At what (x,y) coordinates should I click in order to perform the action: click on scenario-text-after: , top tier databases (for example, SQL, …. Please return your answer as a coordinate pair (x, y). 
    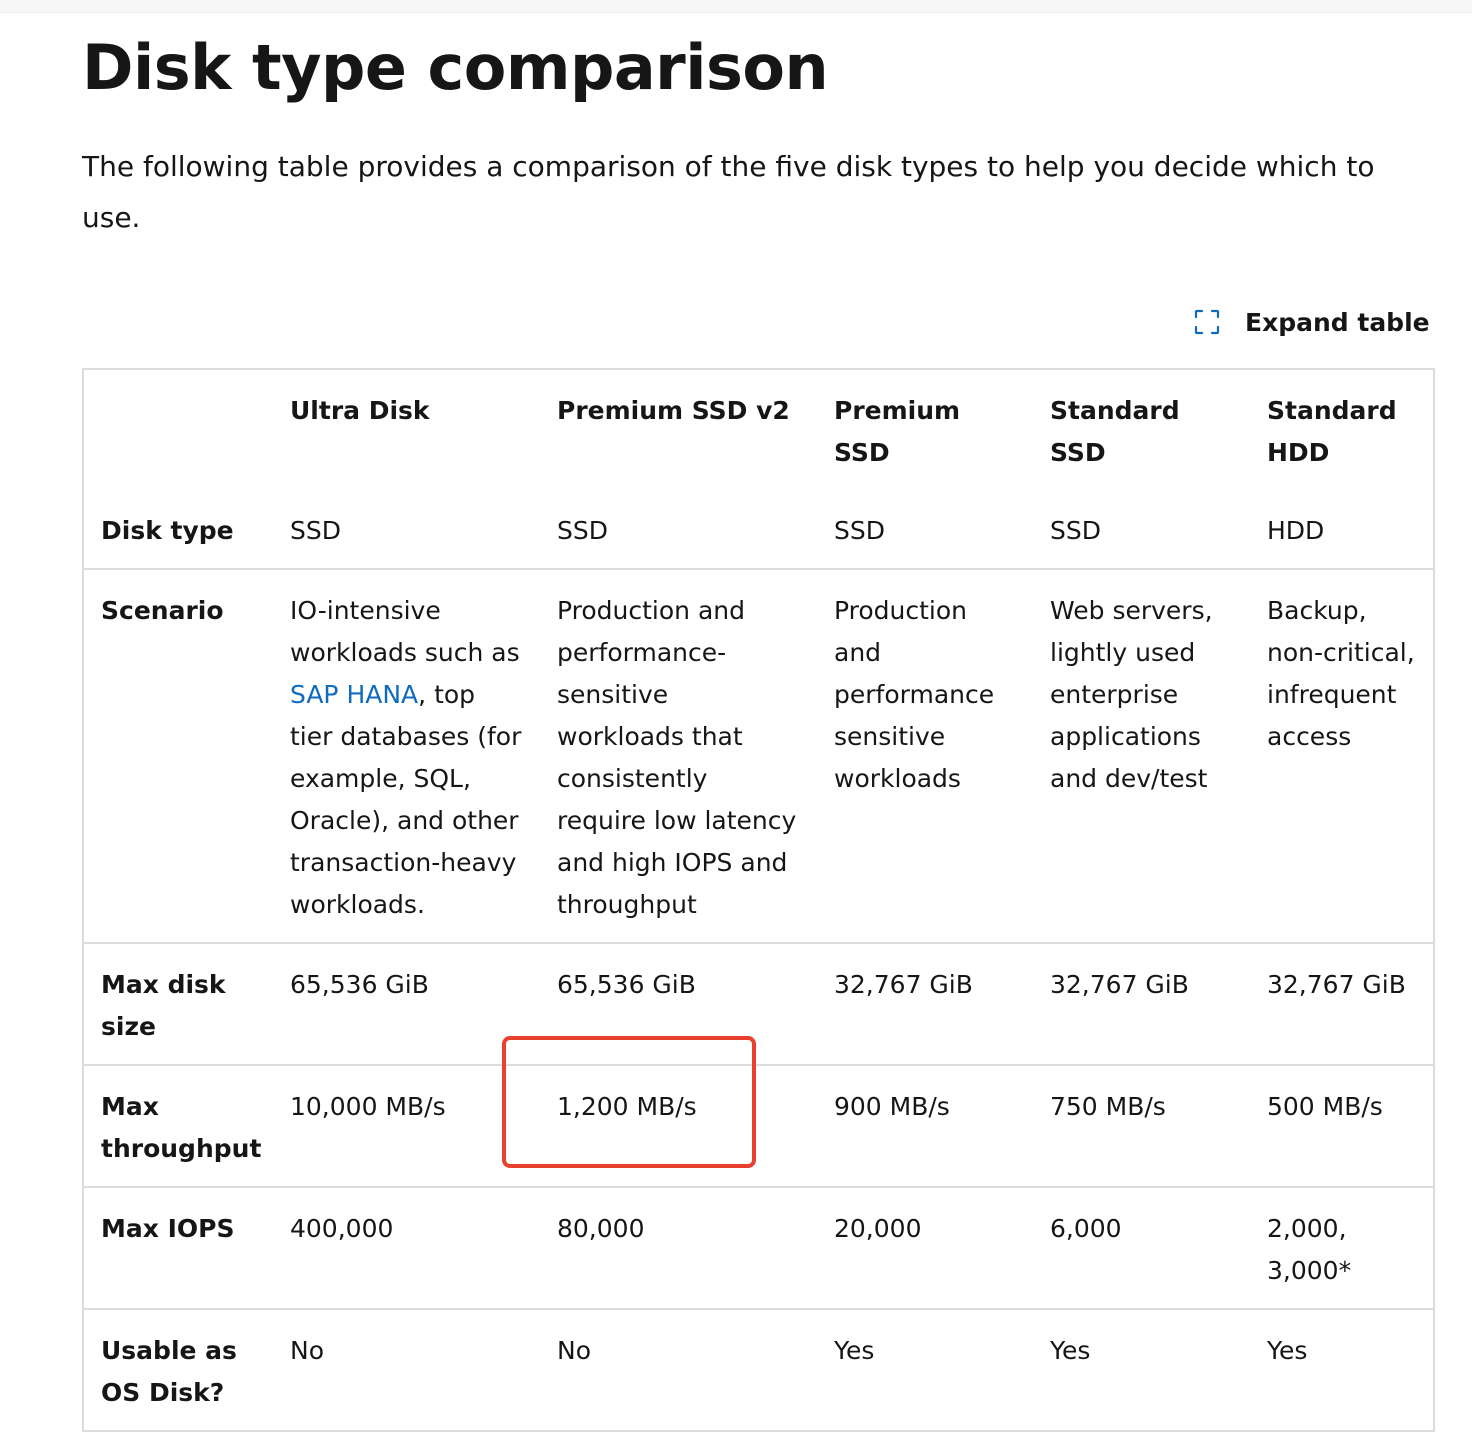
    Looking at the image, I should click on (406, 799).